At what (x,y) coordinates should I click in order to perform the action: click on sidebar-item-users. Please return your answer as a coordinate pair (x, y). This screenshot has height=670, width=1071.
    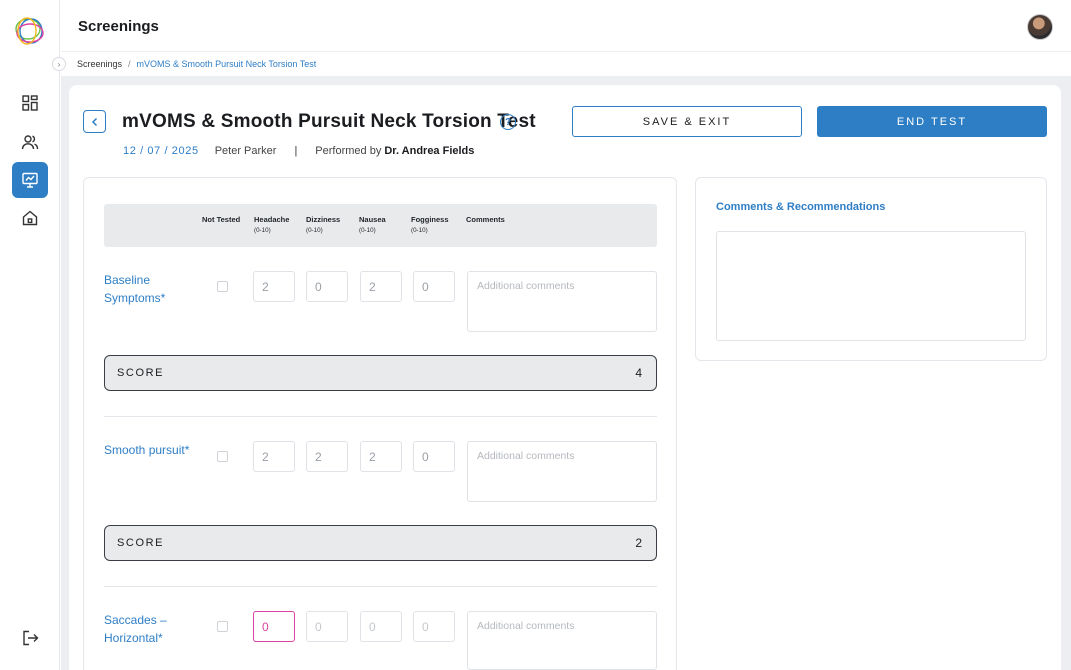
    Looking at the image, I should click on (30, 142).